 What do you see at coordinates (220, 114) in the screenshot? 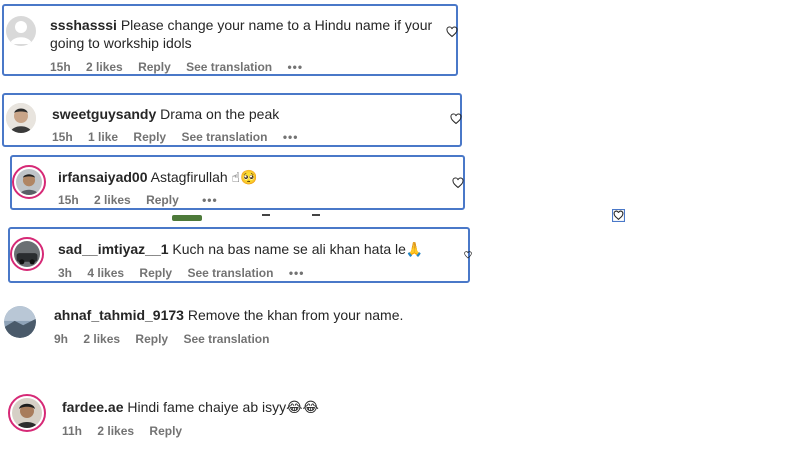
I see `comment-text: Drama on the peak` at bounding box center [220, 114].